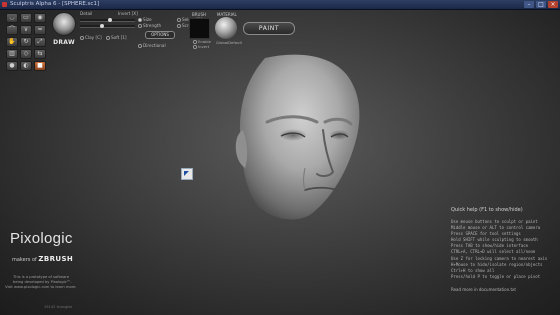 Image resolution: width=560 pixels, height=315 pixels. Describe the element at coordinates (487, 210) in the screenshot. I see `quick-help-title: Quick help (F1 to show/hide)` at that location.